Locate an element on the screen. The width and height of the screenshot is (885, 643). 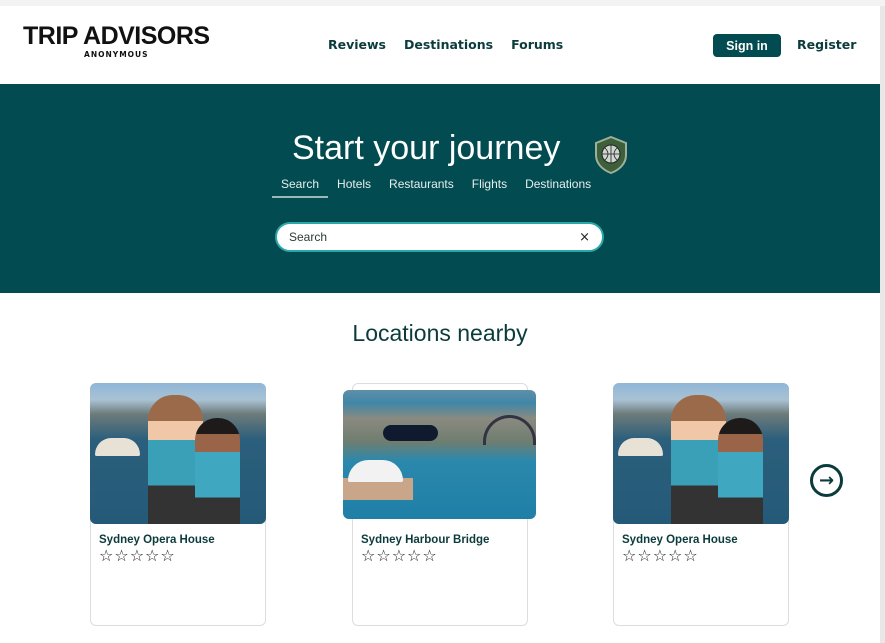
globe-shield-icon is located at coordinates (611, 155).